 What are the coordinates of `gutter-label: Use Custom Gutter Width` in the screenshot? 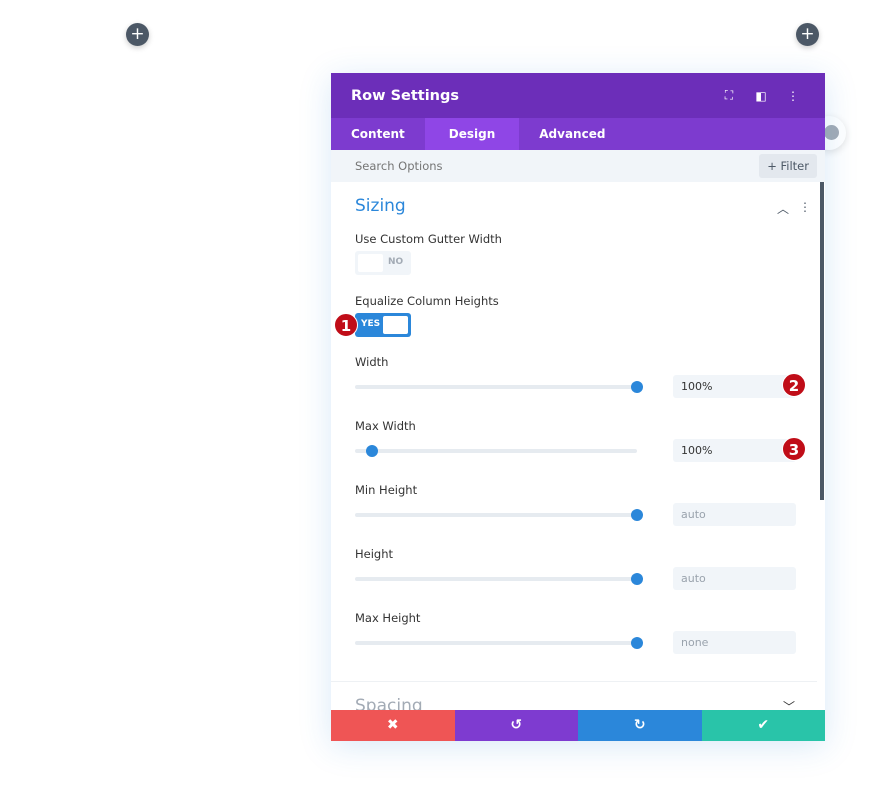 It's located at (428, 239).